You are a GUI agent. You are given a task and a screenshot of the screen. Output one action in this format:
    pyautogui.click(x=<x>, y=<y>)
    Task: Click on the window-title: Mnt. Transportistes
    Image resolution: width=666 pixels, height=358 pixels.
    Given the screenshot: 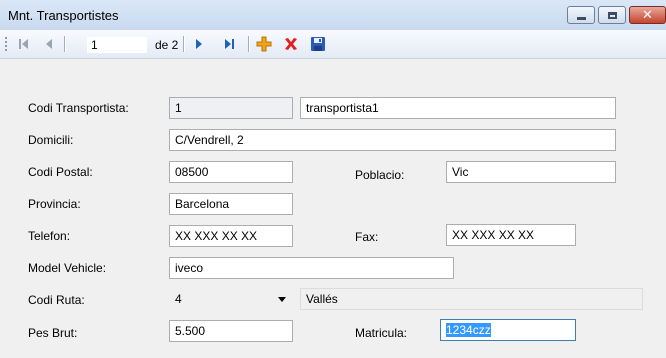 What is the action you would take?
    pyautogui.click(x=63, y=15)
    